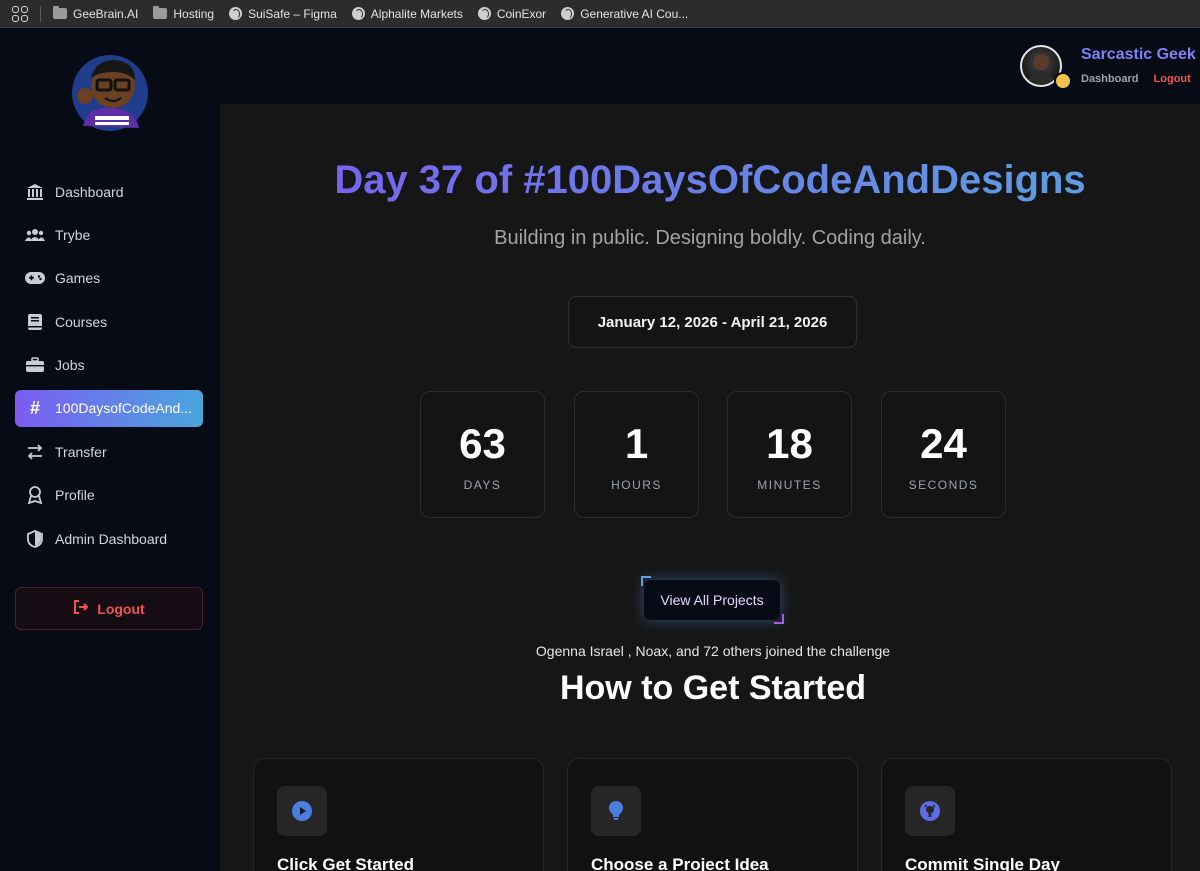  I want to click on sidebar-item-label: Profile, so click(75, 495).